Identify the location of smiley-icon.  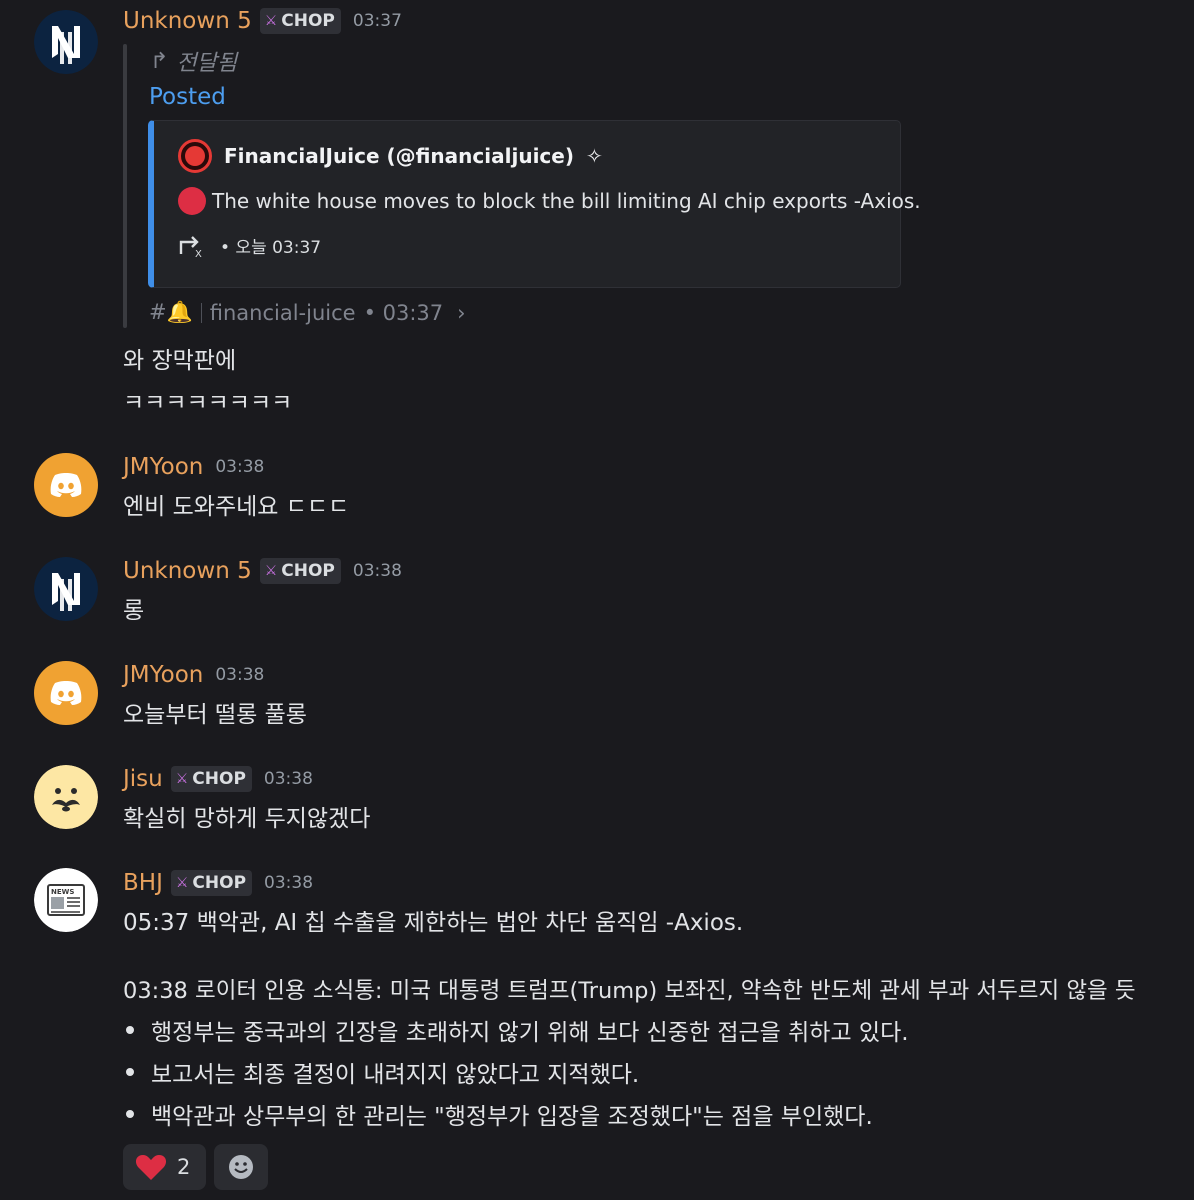
(241, 1167).